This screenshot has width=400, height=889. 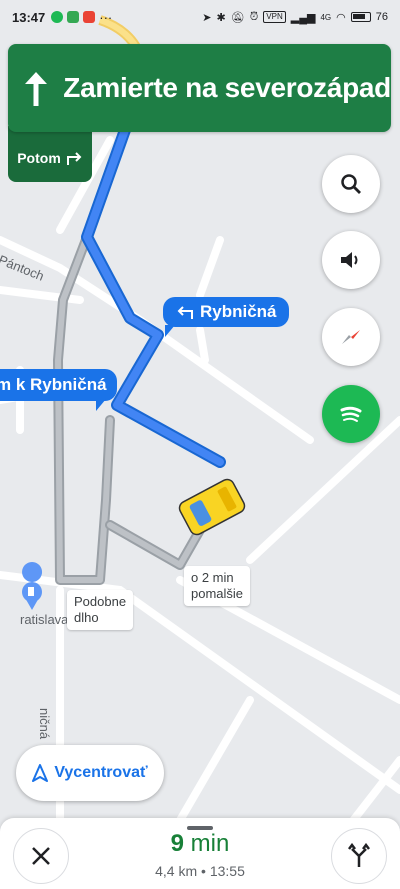 What do you see at coordinates (89, 17) in the screenshot?
I see `gmail-notification-icon` at bounding box center [89, 17].